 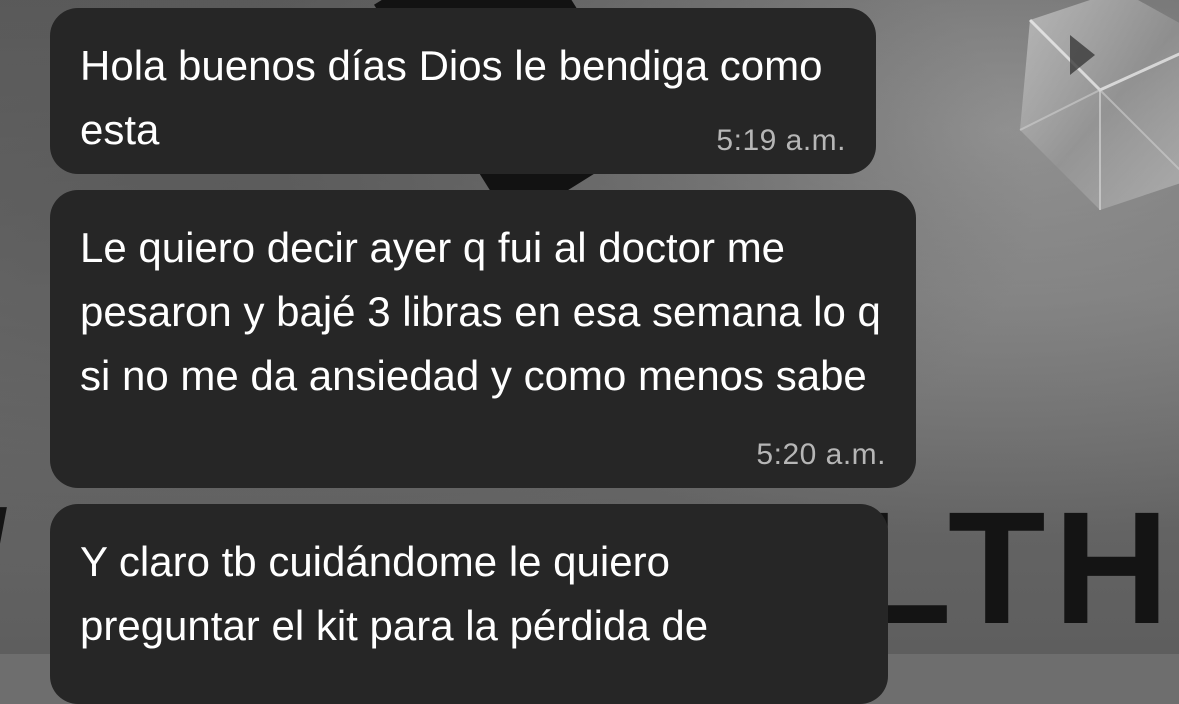 What do you see at coordinates (781, 140) in the screenshot?
I see `message-timestamp: 5:19 a.m.` at bounding box center [781, 140].